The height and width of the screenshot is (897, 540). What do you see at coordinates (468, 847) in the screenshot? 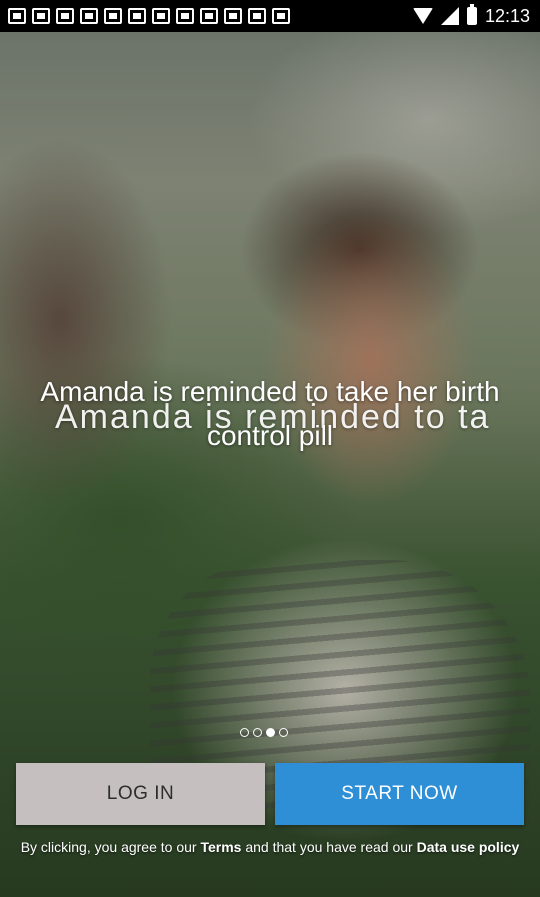
I see `data-use-policy-link: Data use policy` at bounding box center [468, 847].